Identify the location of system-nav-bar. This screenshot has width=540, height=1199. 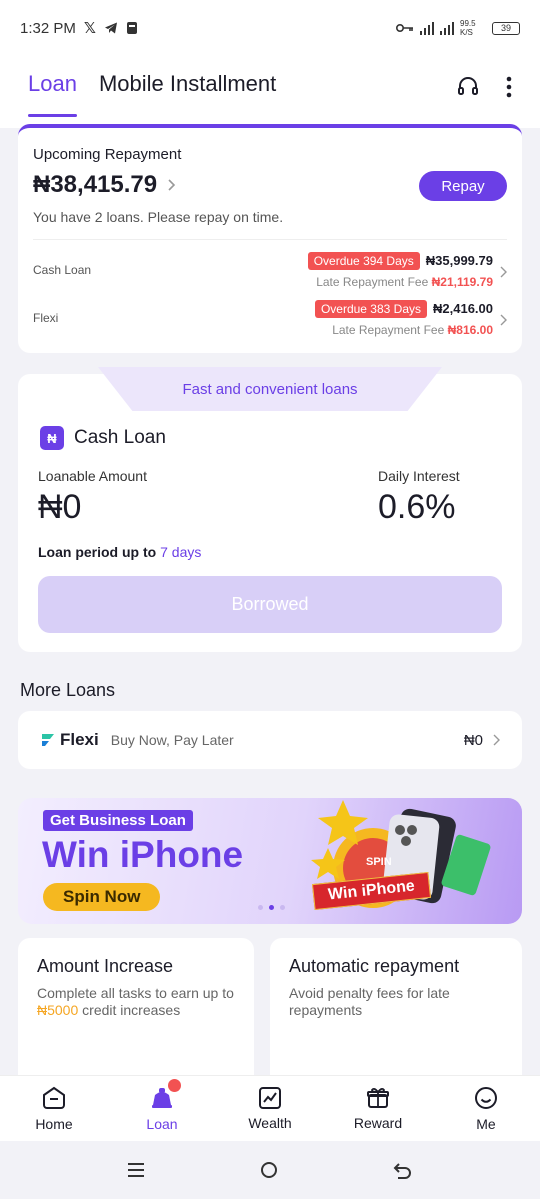
(270, 1170).